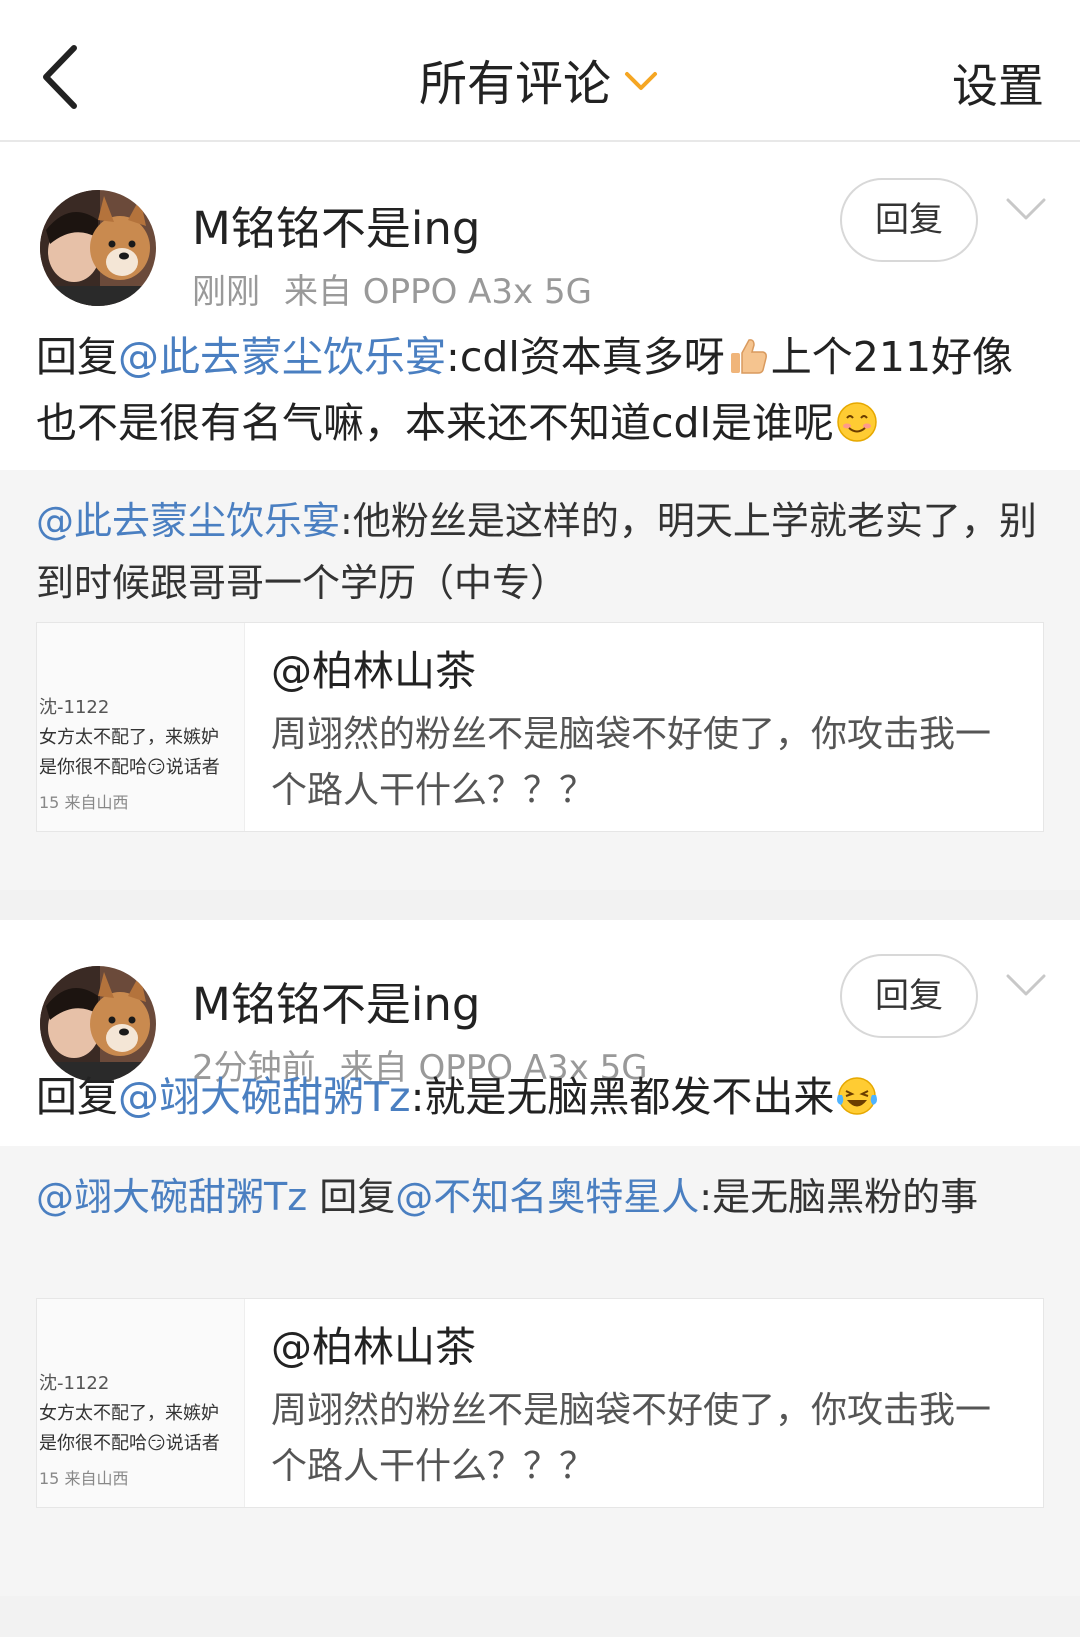 This screenshot has width=1080, height=1637. I want to click on comment-text: 回复@翊大碗甜粥Tz:就是无脑黑都发不出来, so click(544, 1097).